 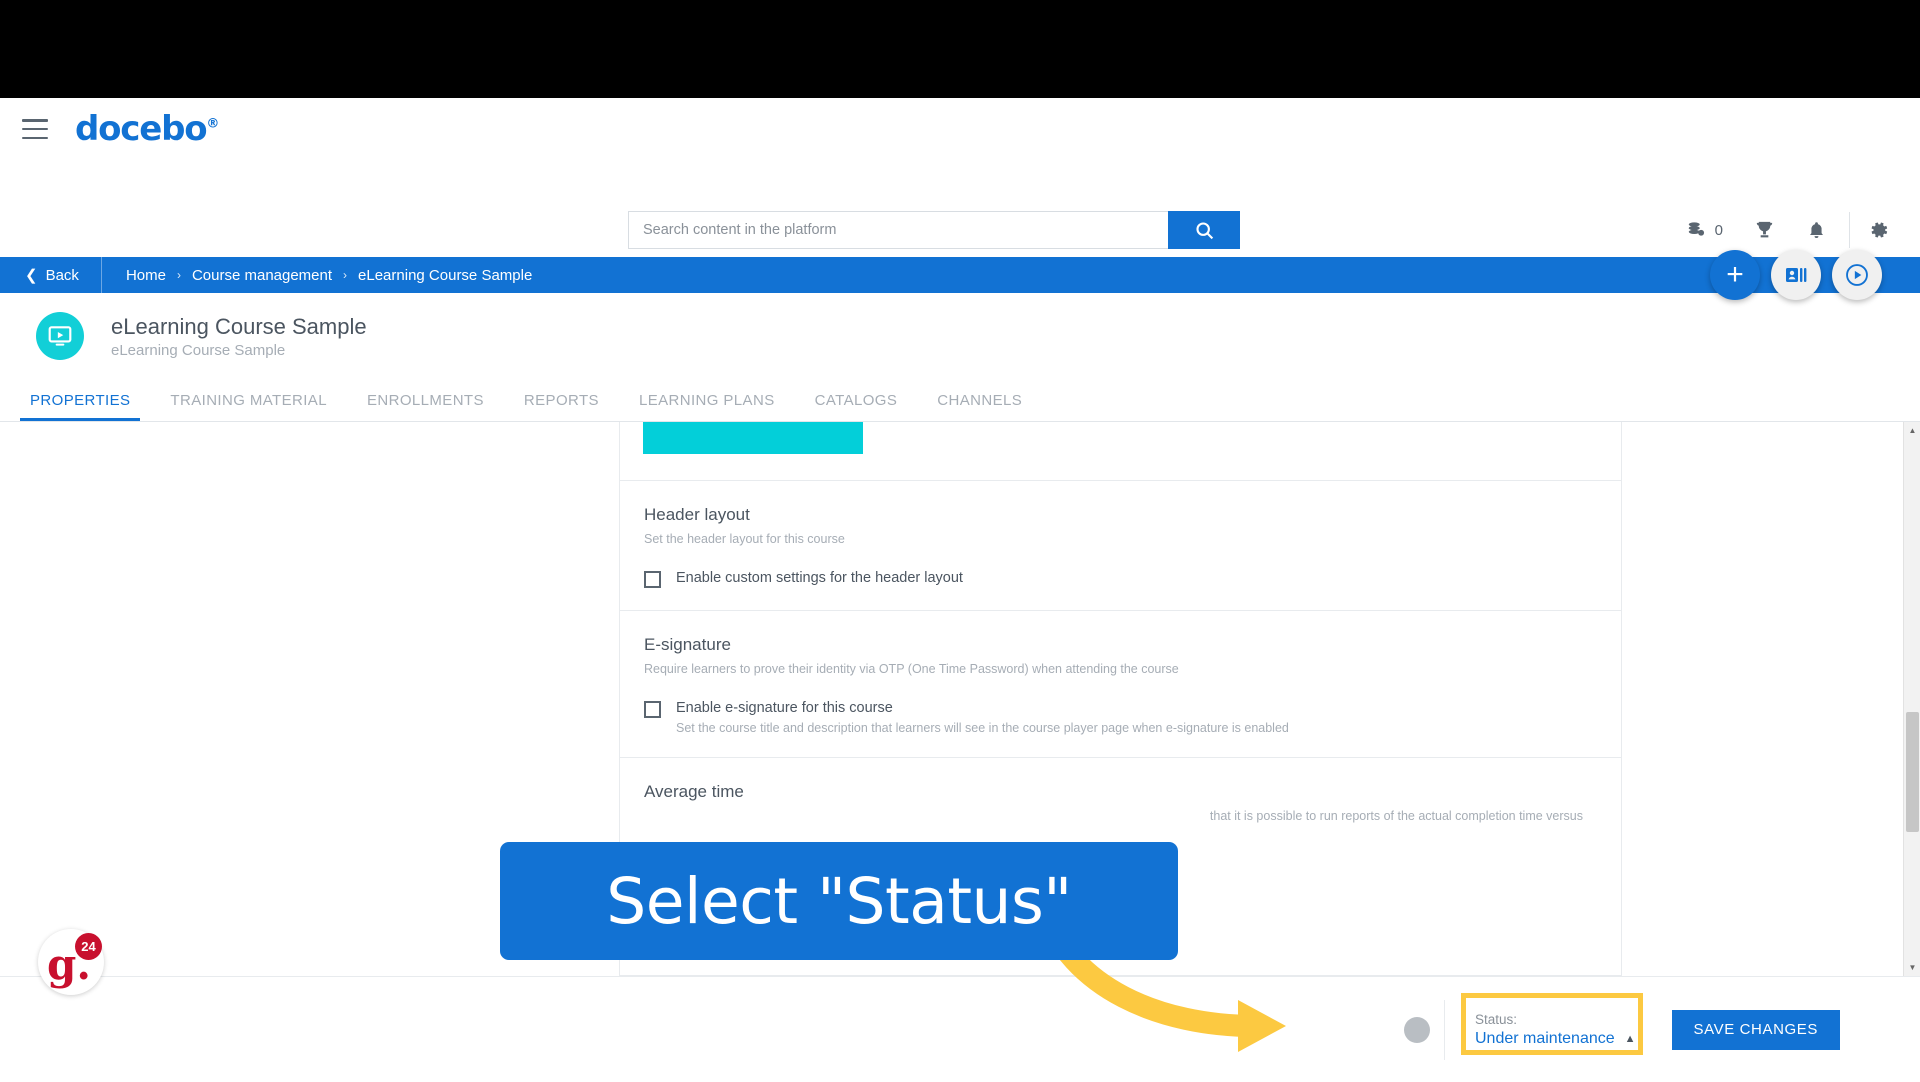 What do you see at coordinates (856, 406) in the screenshot?
I see `tab-catalogs: CATALOGS` at bounding box center [856, 406].